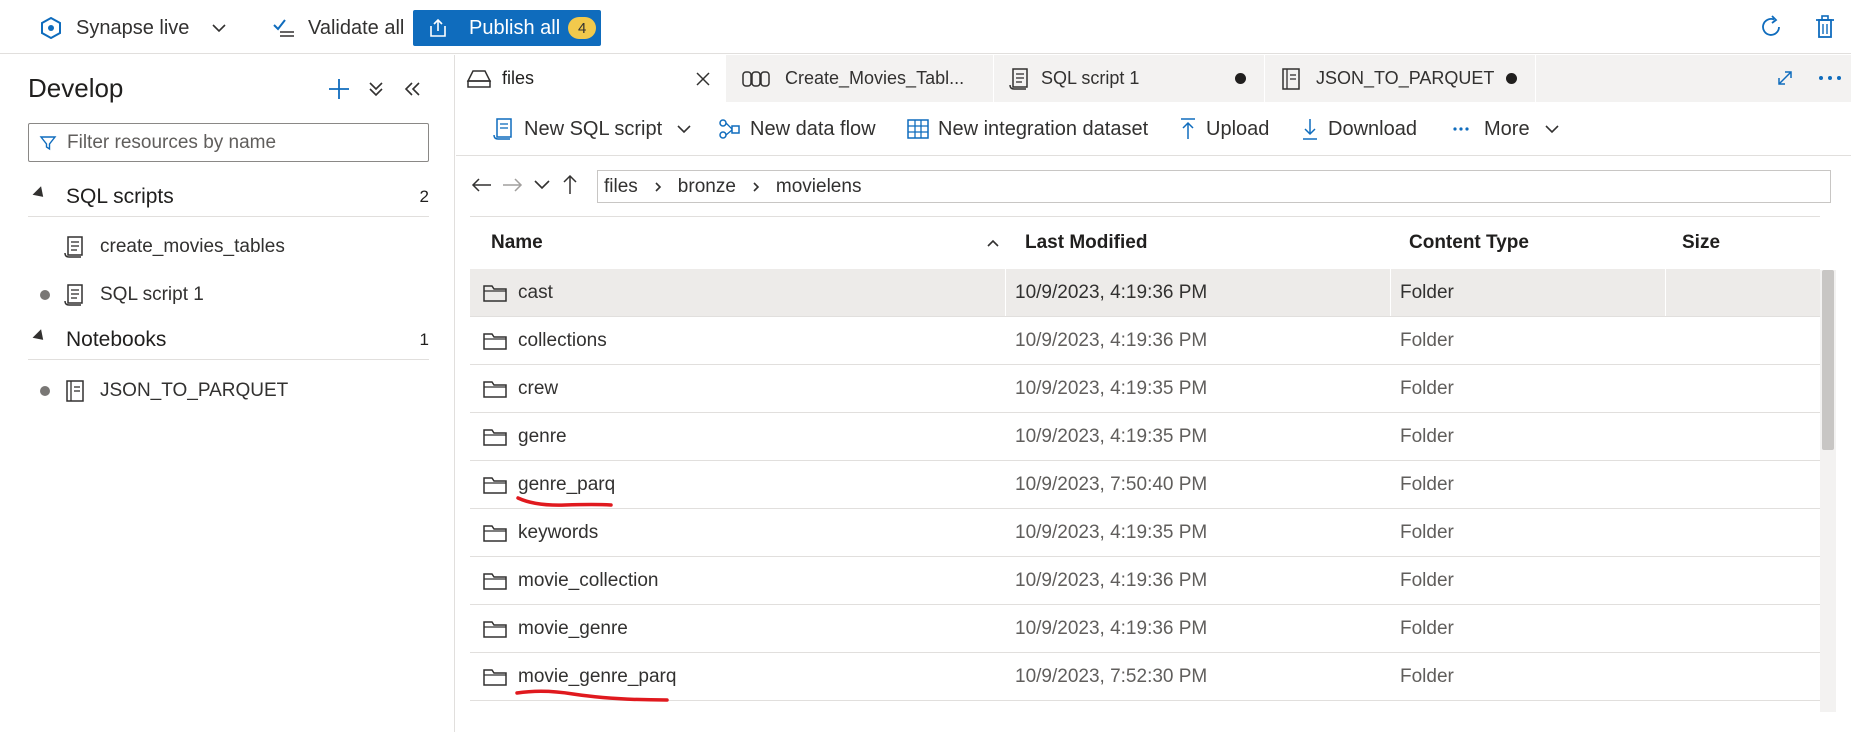 The width and height of the screenshot is (1851, 732). I want to click on folder-name: movie_collection, so click(588, 581).